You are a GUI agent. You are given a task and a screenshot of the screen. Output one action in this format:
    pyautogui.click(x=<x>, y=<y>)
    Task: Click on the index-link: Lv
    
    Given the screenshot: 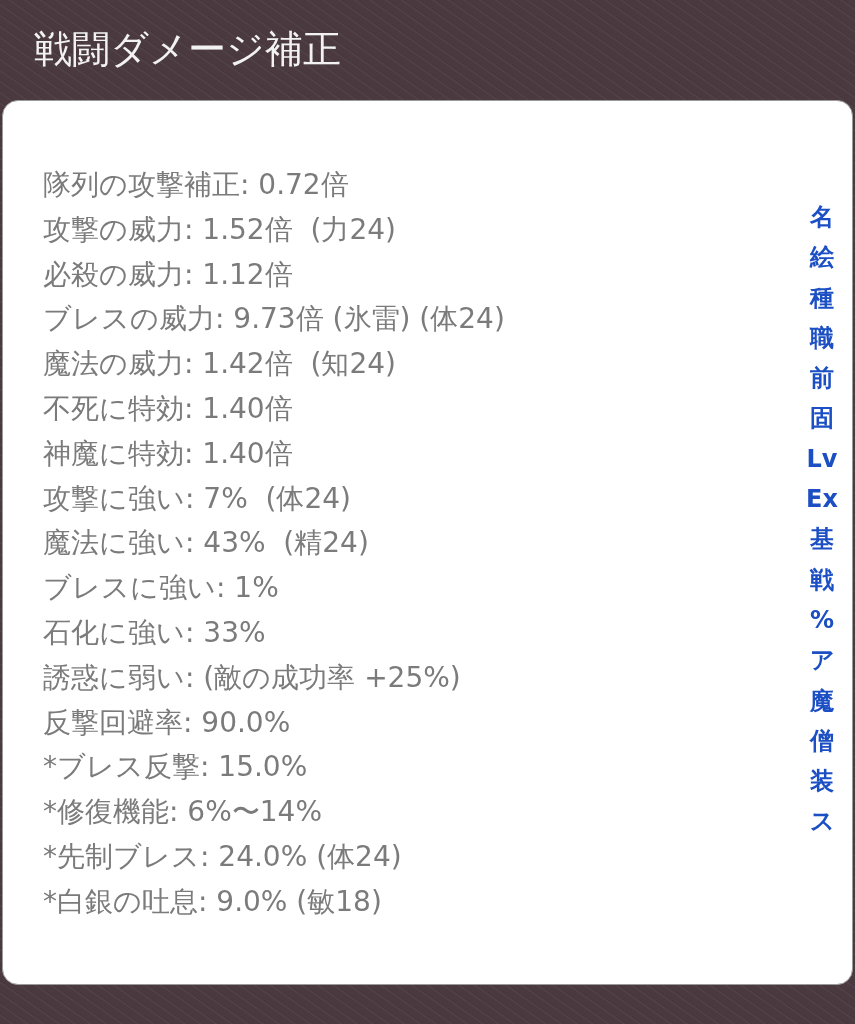 What is the action you would take?
    pyautogui.click(x=822, y=459)
    